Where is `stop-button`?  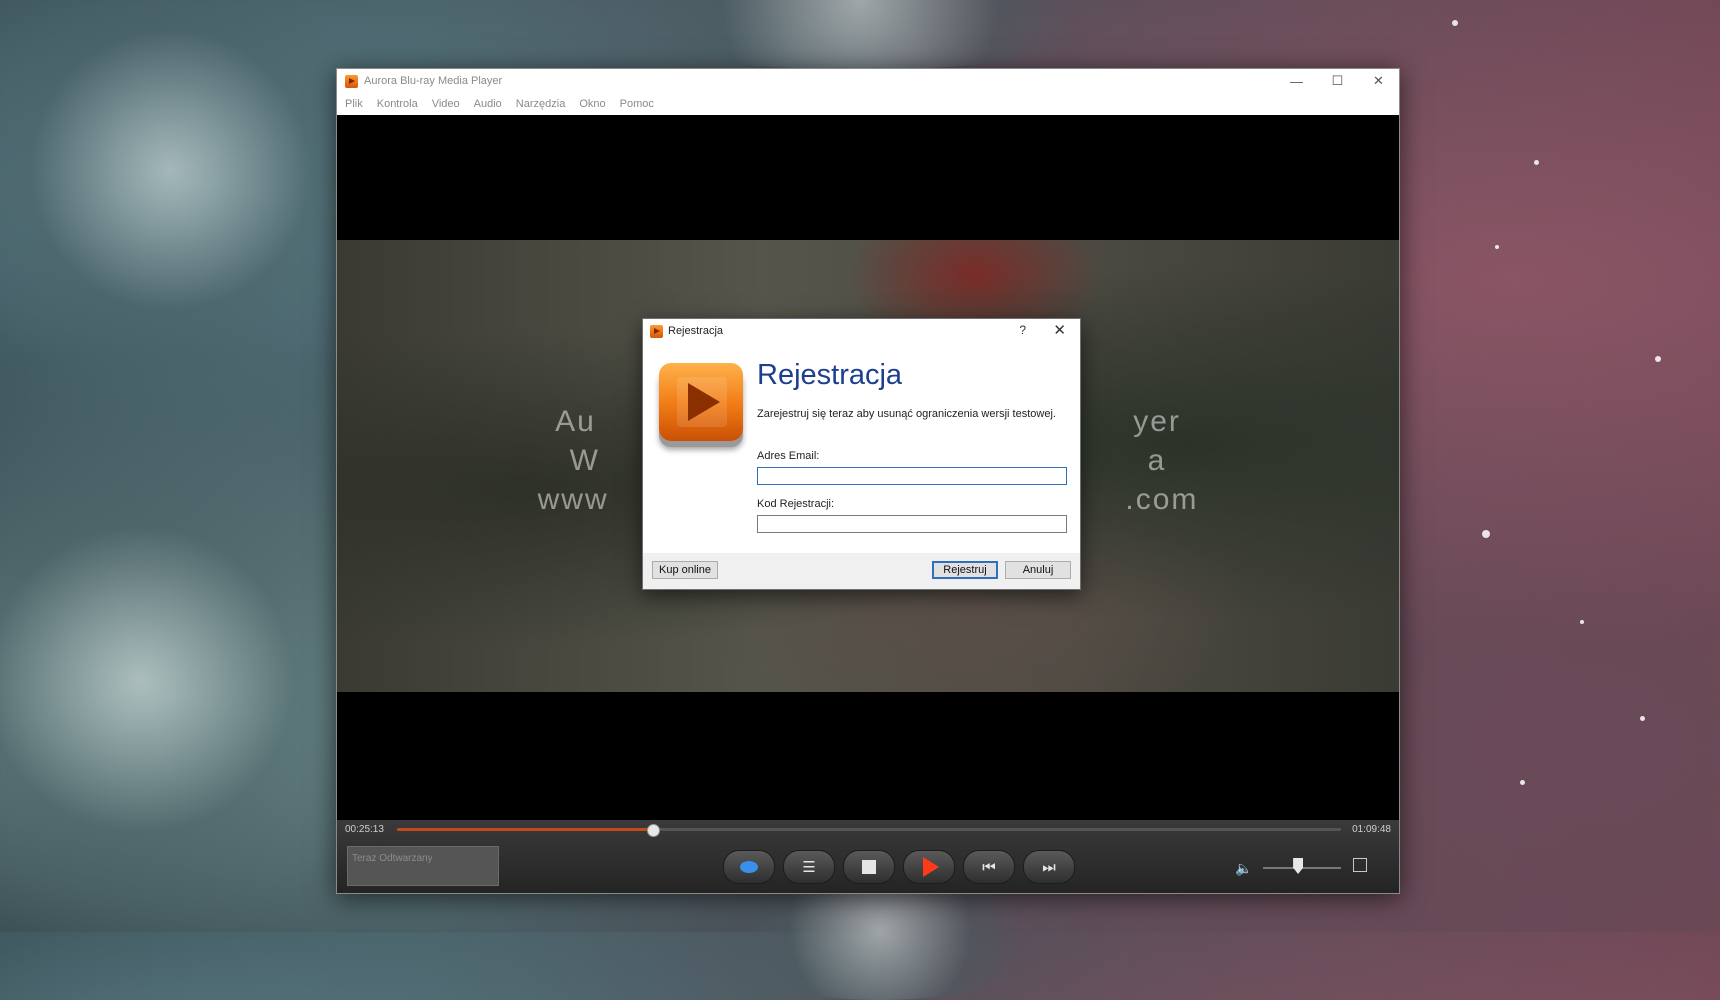
stop-button is located at coordinates (869, 867).